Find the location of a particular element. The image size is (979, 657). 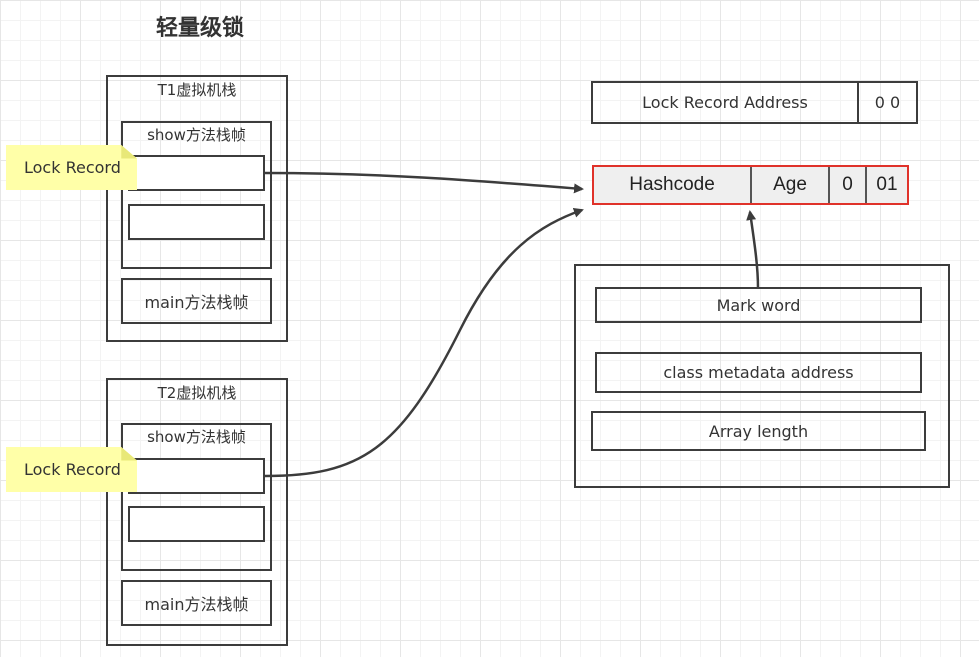

t1-lock-record-arrow is located at coordinates (424, 182).